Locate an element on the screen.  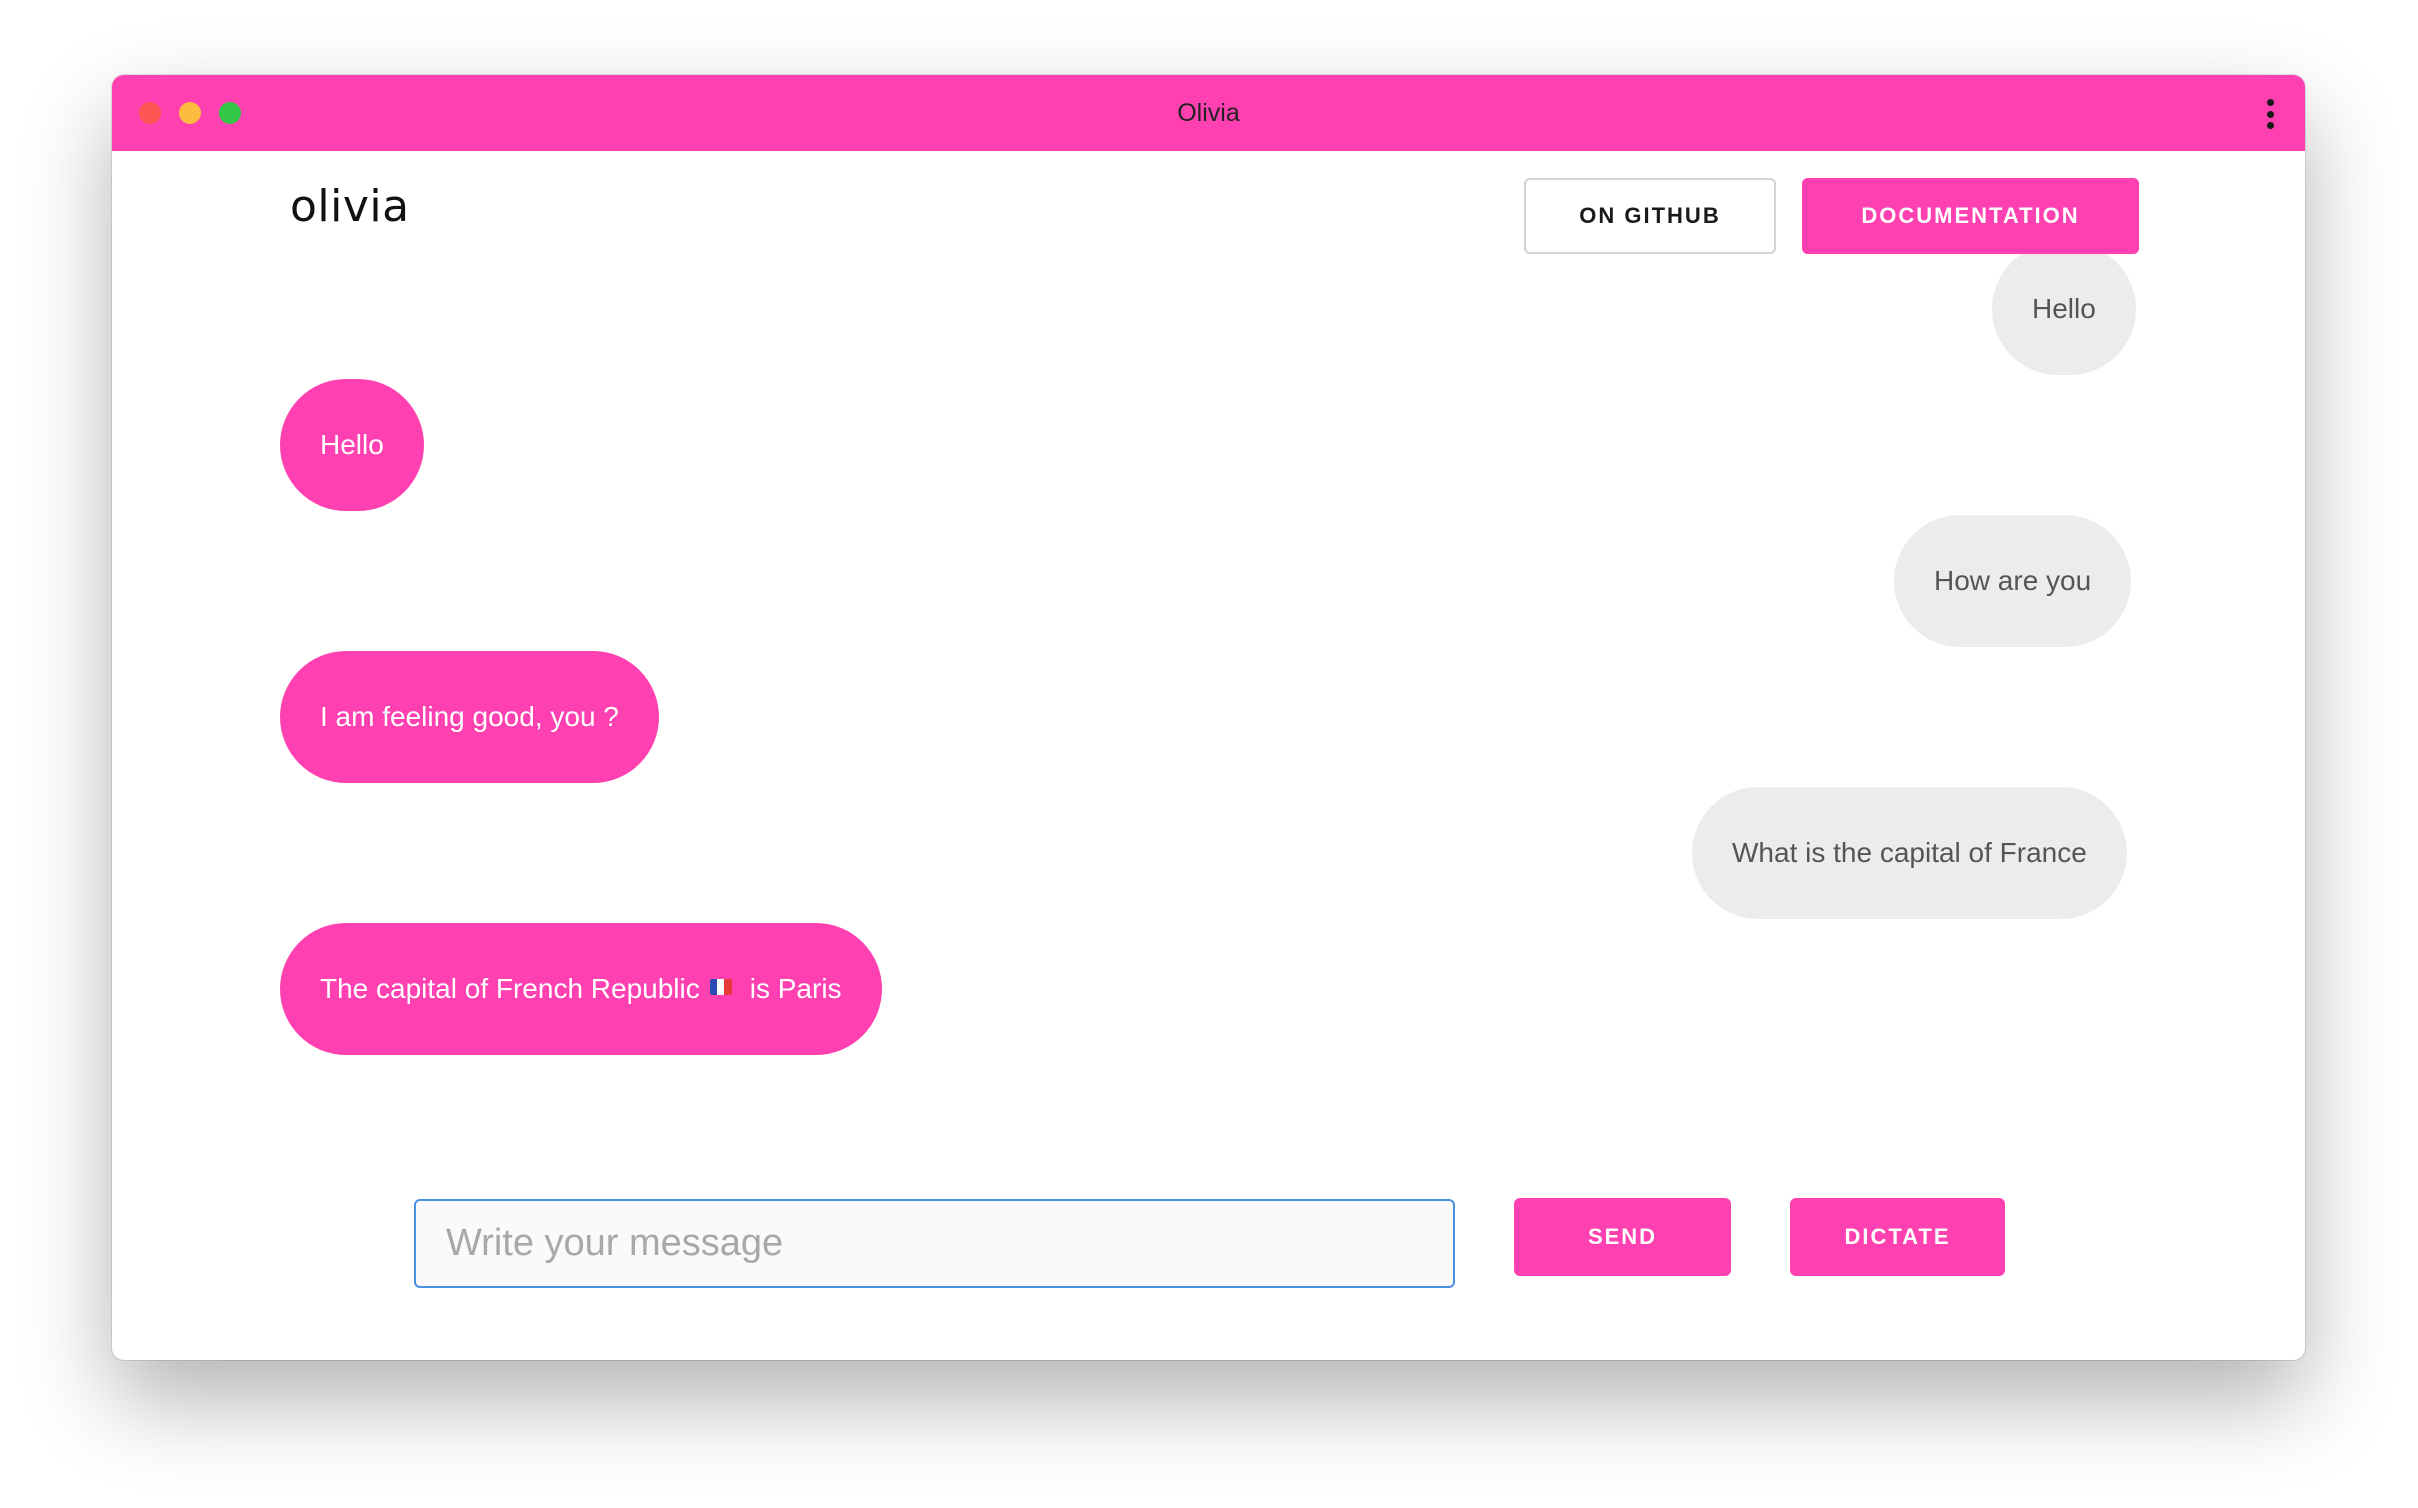
message-text: What is the capital of France is located at coordinates (1909, 852).